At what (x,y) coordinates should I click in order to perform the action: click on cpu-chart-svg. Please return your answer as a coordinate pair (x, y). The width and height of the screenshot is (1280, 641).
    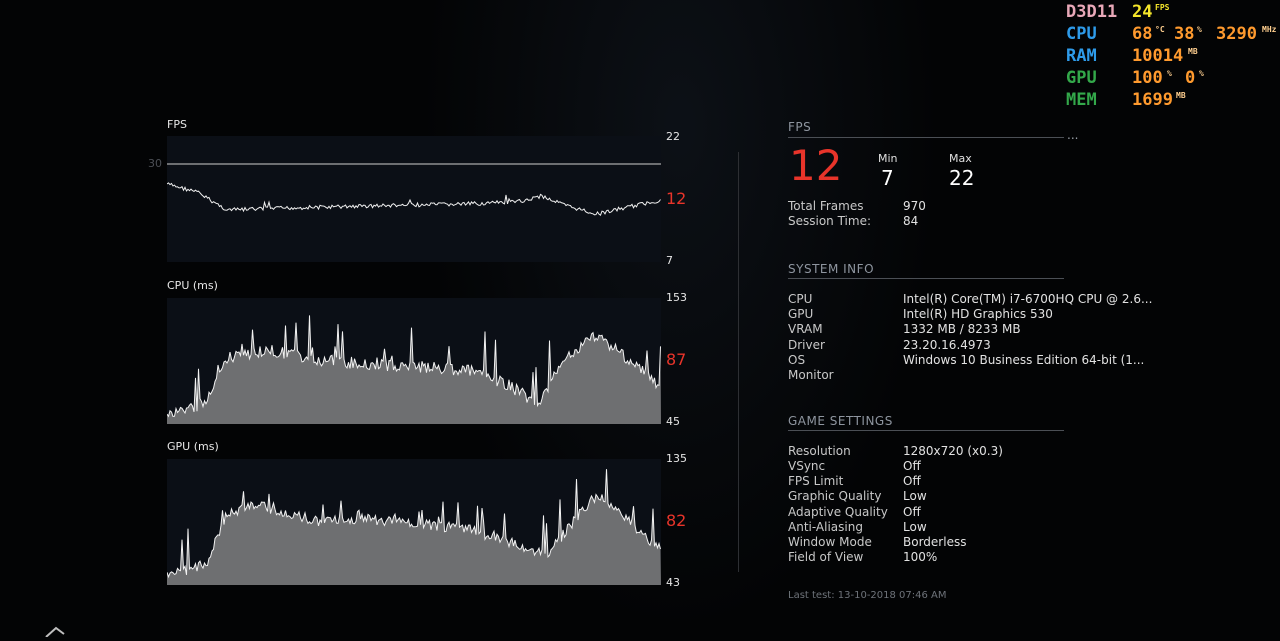
    Looking at the image, I should click on (414, 369).